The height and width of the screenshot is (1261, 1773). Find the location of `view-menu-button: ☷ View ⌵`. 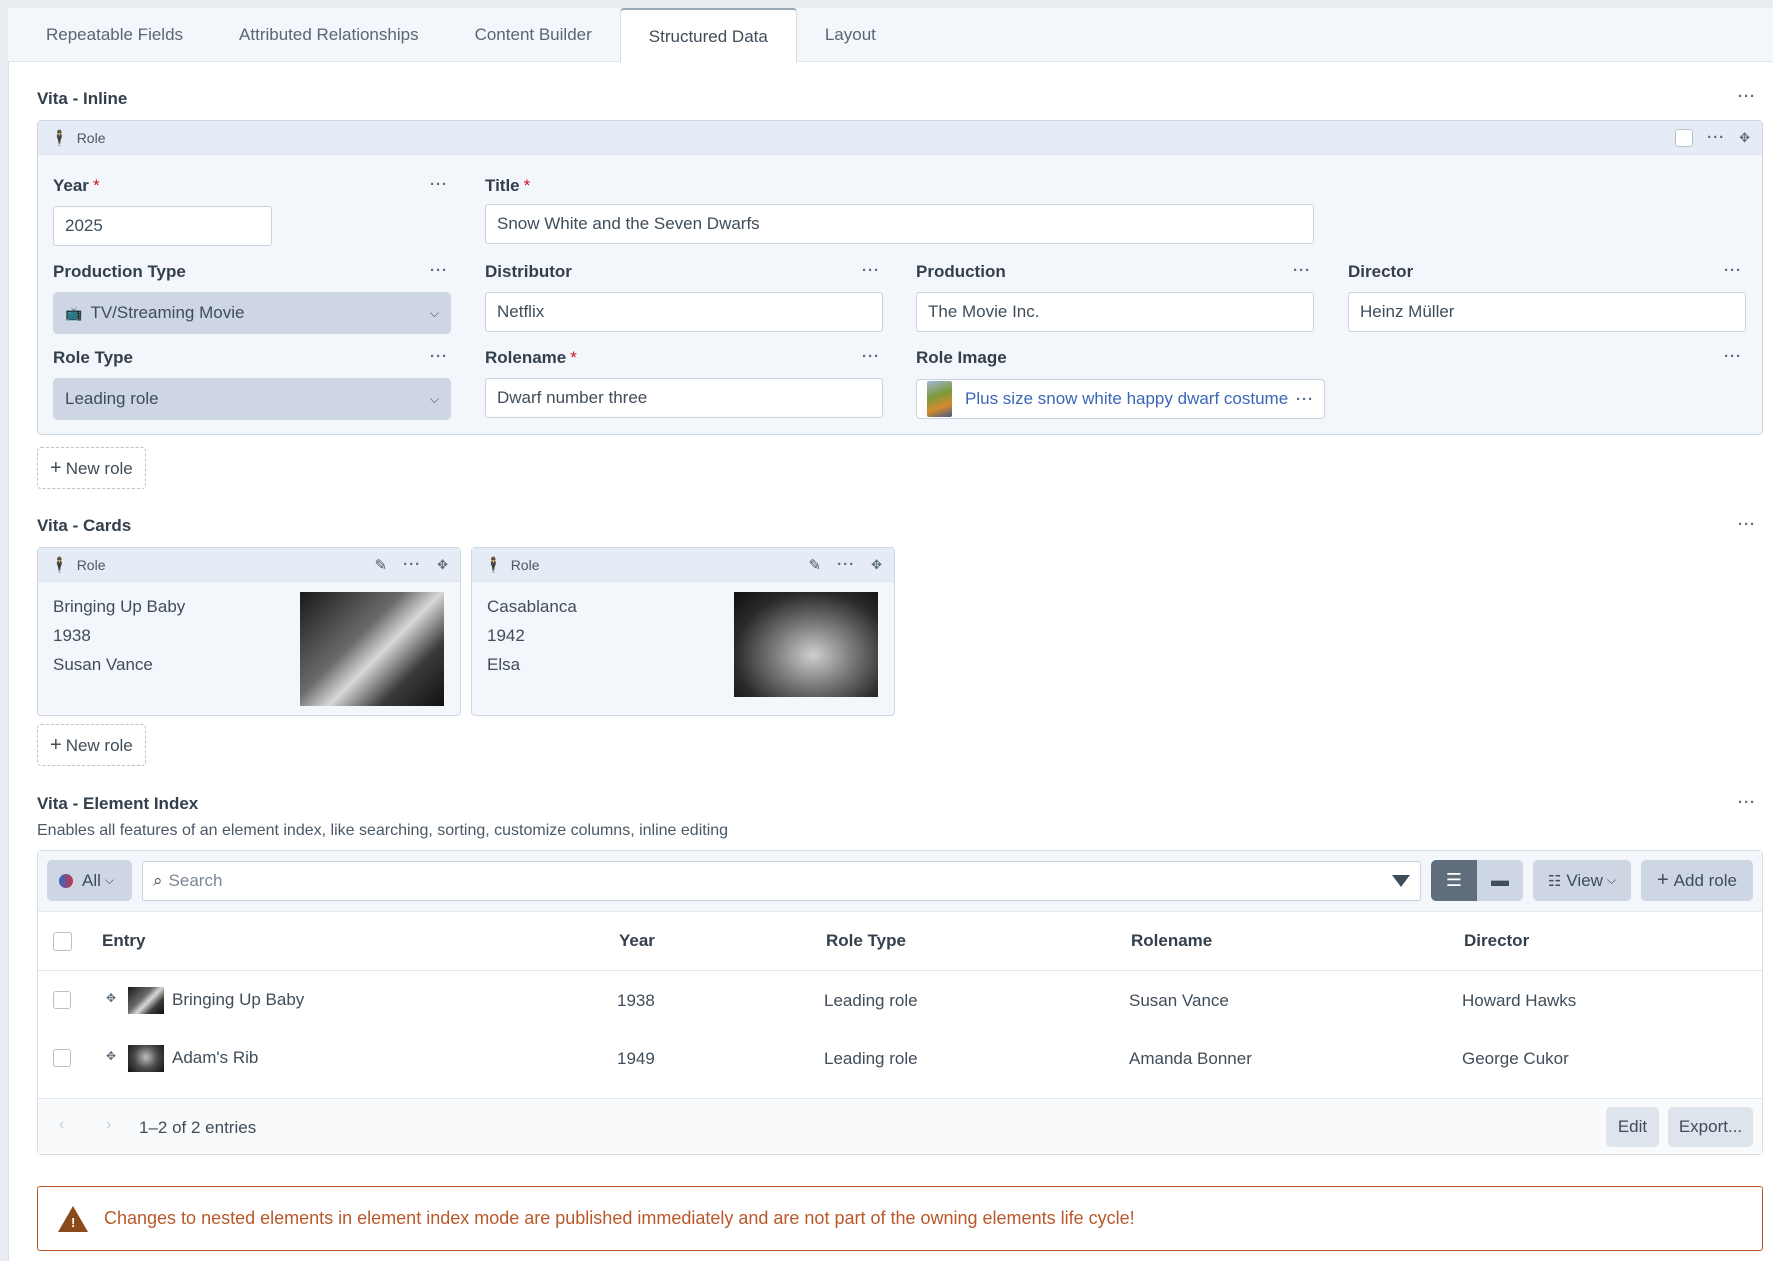

view-menu-button: ☷ View ⌵ is located at coordinates (1582, 880).